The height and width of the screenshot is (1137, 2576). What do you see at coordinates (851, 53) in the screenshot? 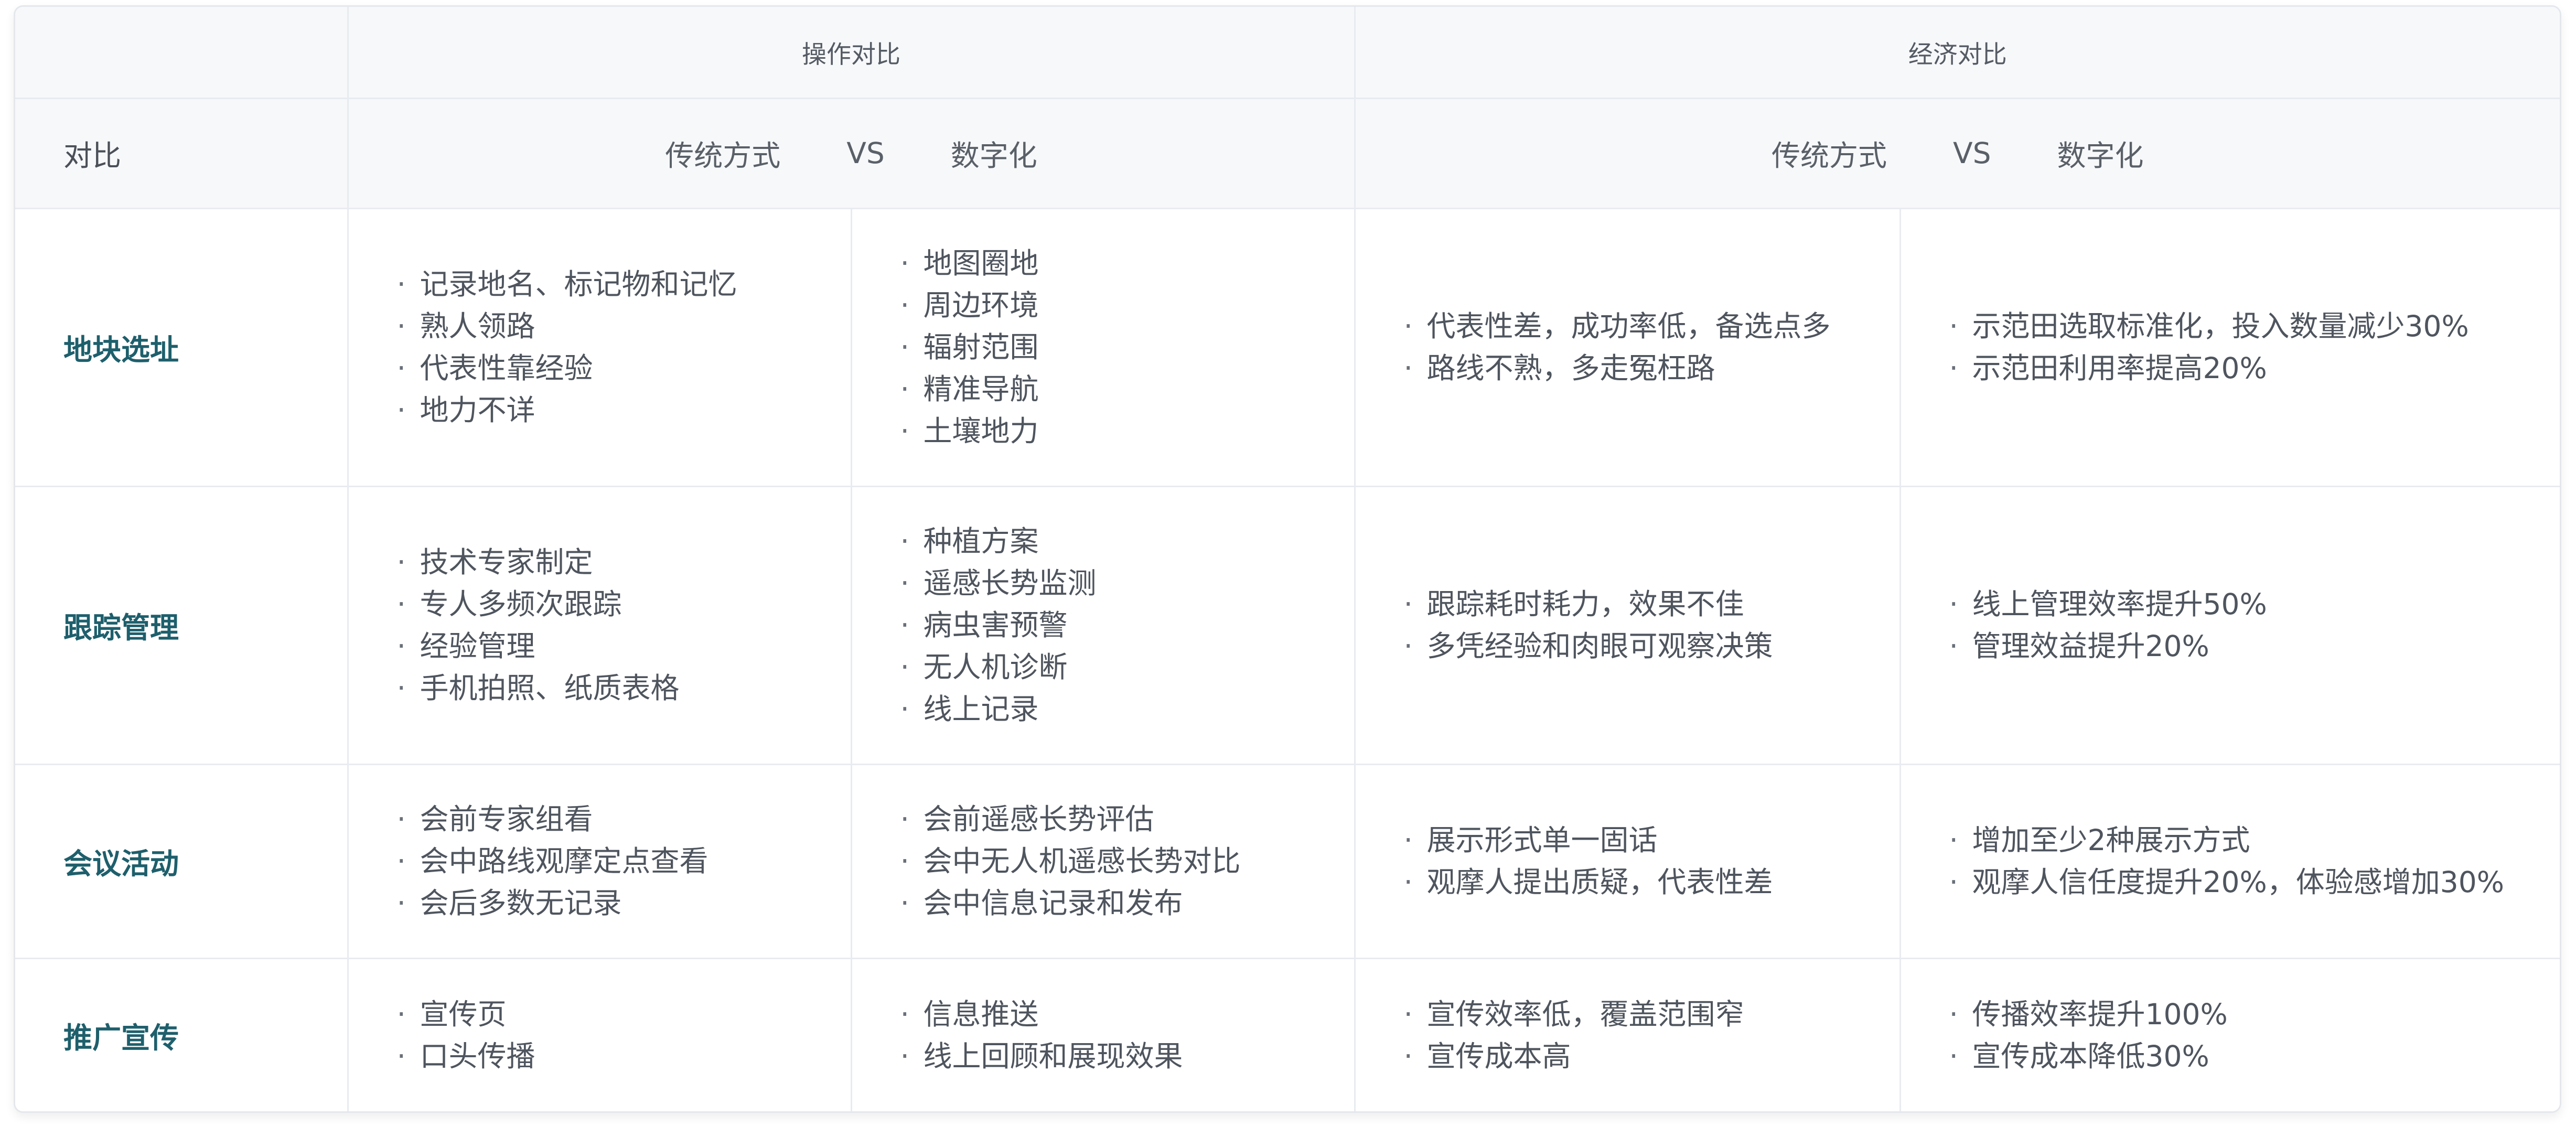
I see `operation-comparison-header: 操作对比` at bounding box center [851, 53].